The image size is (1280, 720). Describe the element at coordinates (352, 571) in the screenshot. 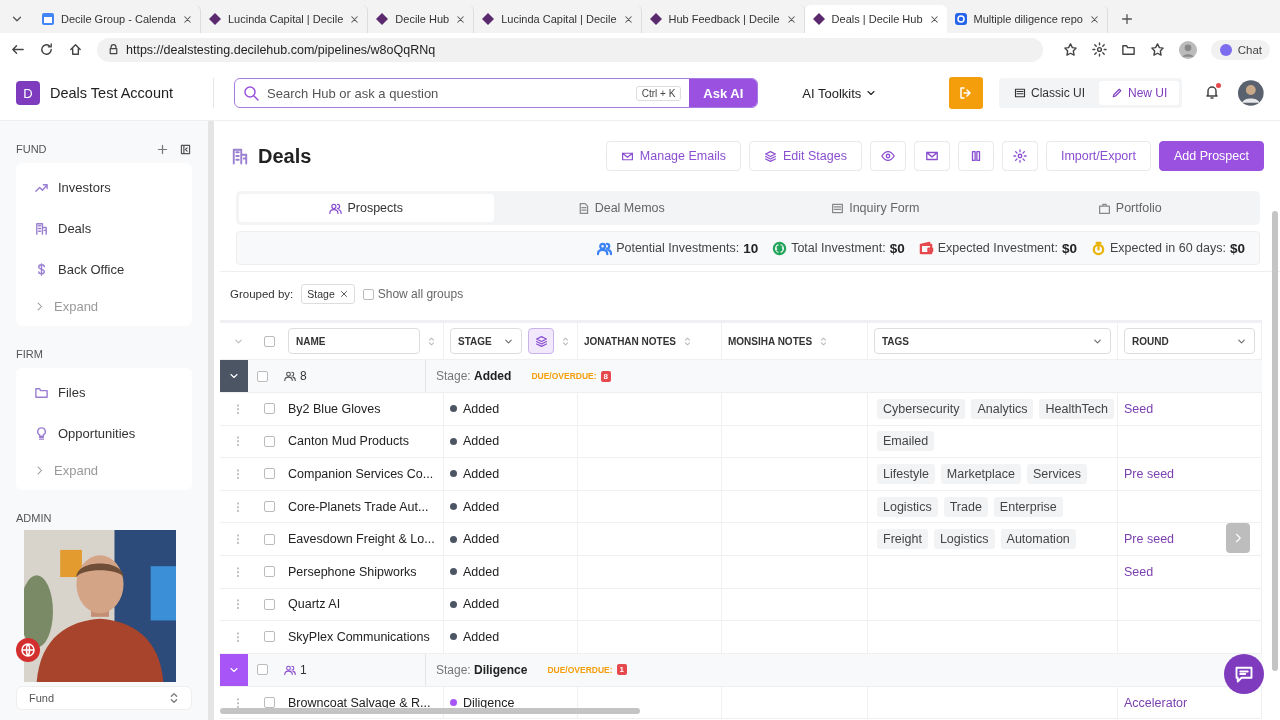

I see `deal-name: Persephone Shipworks` at that location.